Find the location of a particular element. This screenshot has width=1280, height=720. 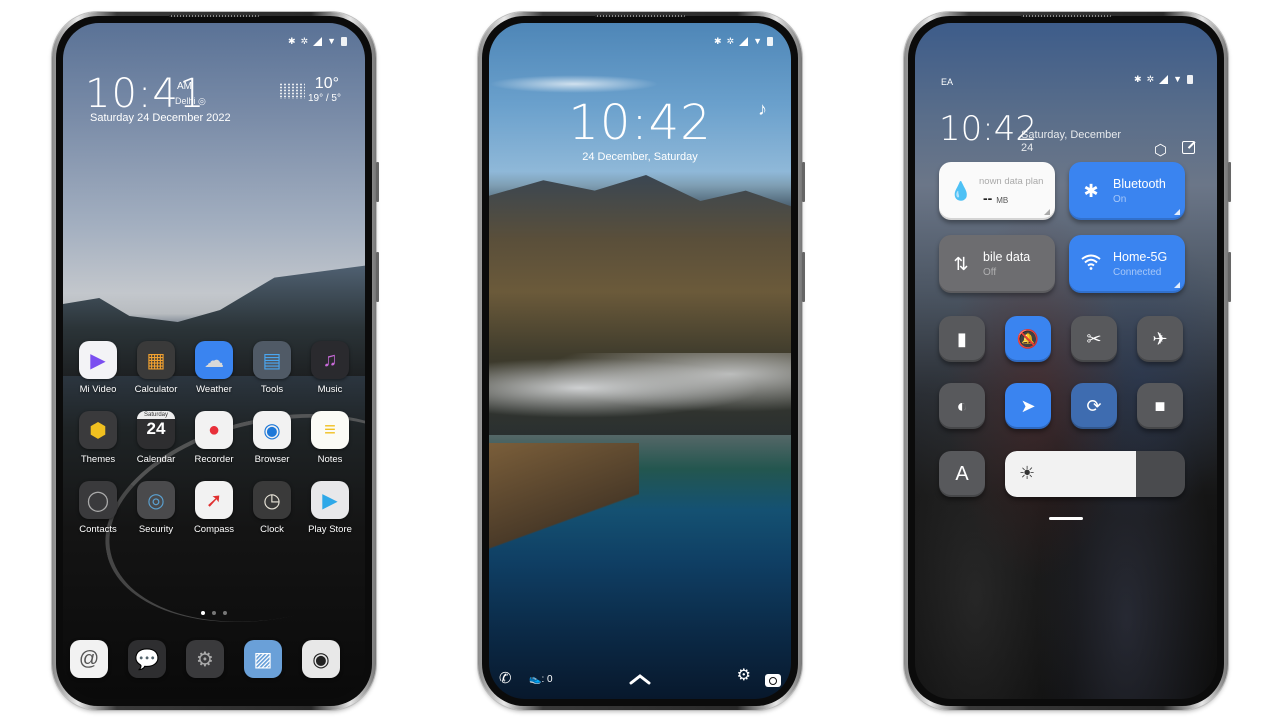

app-calculator: ▦ Calculator is located at coordinates (156, 368).